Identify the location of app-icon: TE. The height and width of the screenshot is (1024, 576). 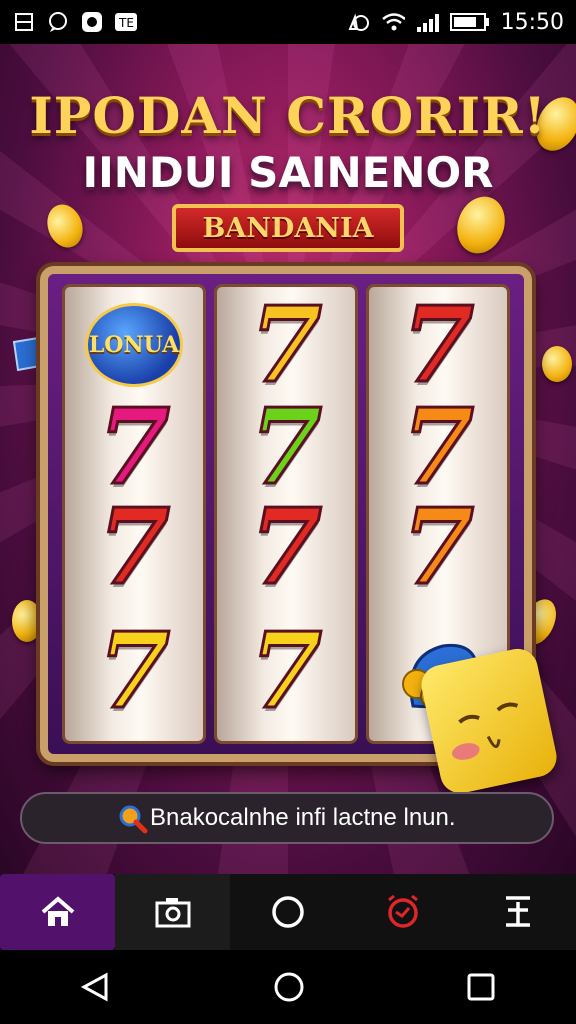
(126, 22).